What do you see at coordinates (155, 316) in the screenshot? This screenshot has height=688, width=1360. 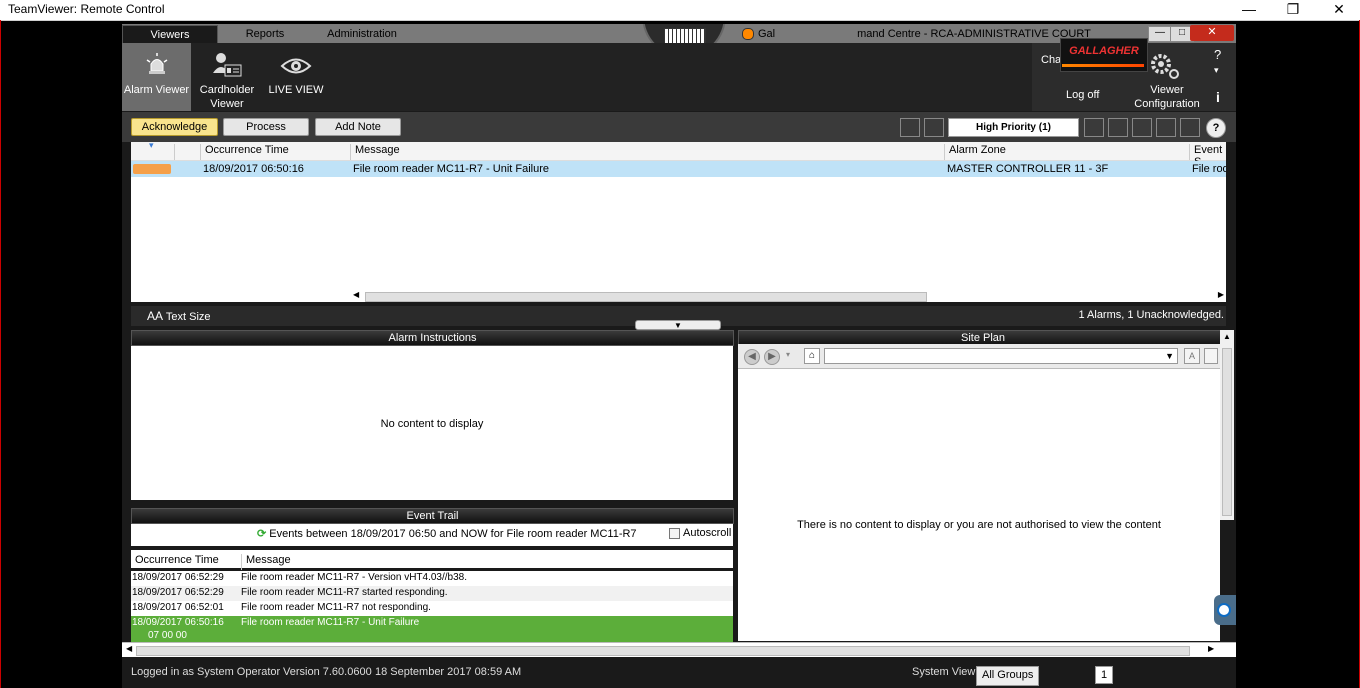 I see `text-size-icon: AA` at bounding box center [155, 316].